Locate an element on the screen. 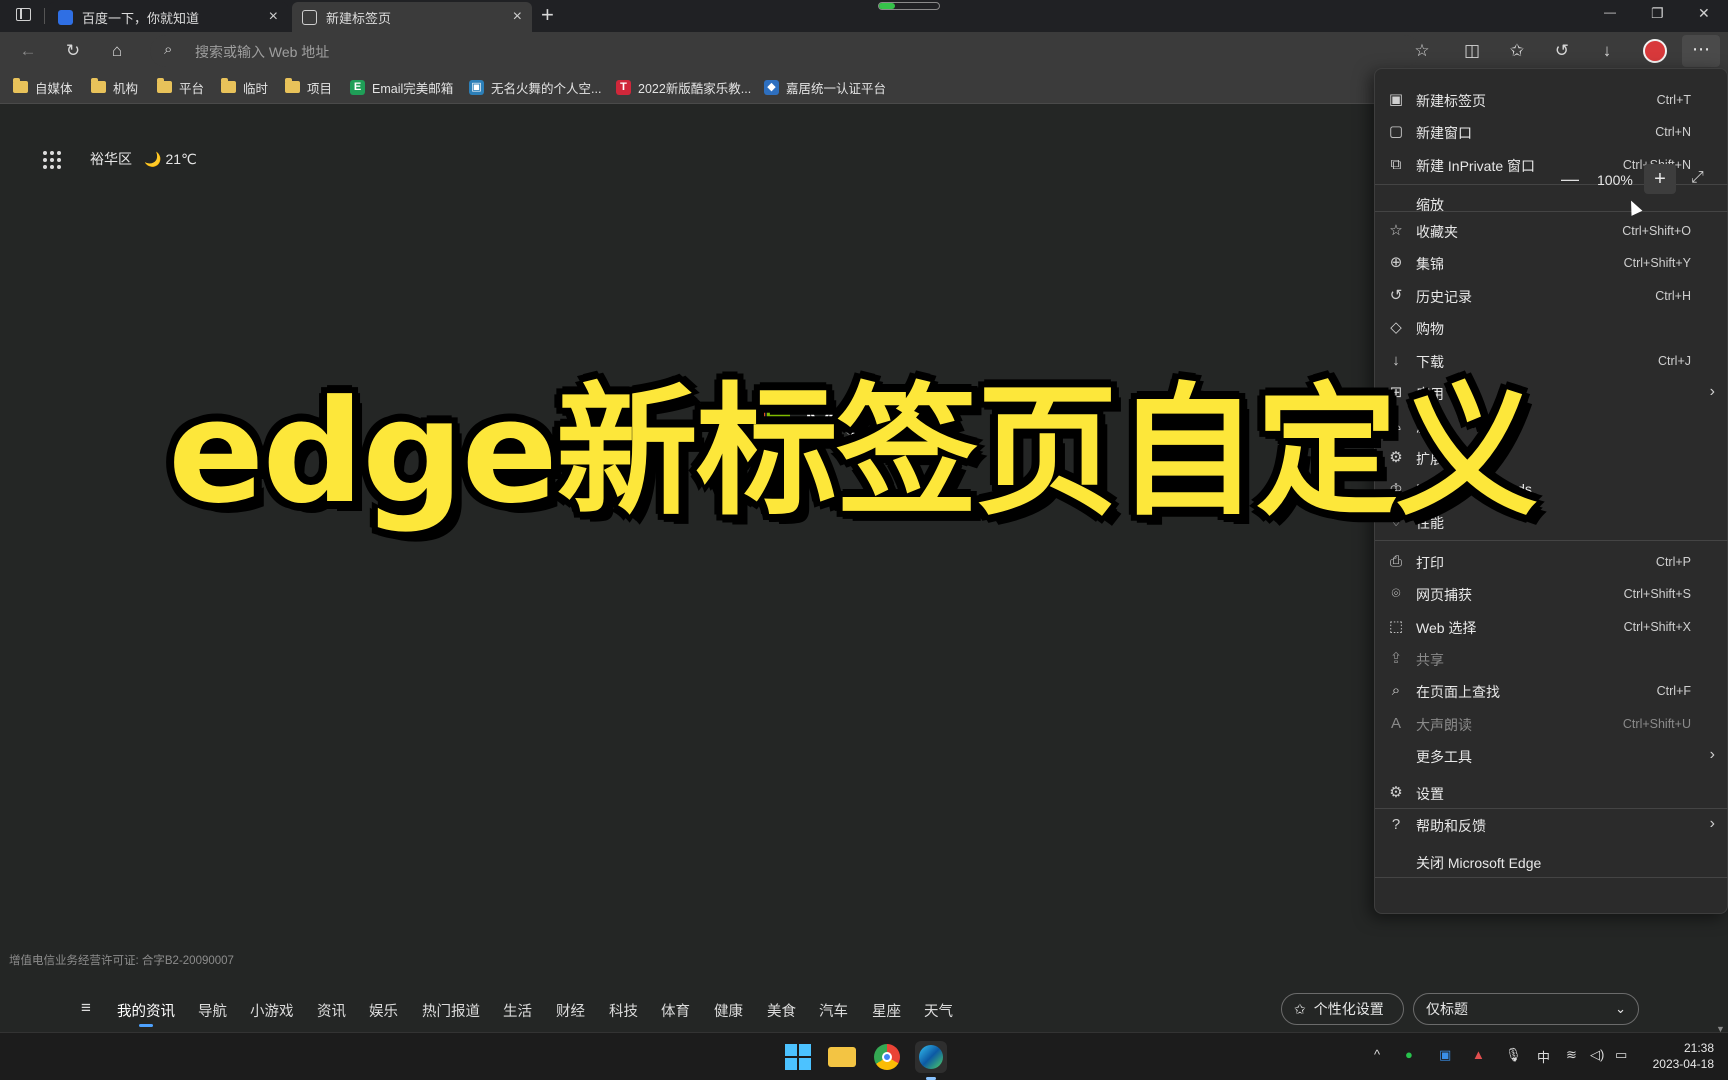 This screenshot has width=1728, height=1080. menu-more-tools: 更多工具 › is located at coordinates (1551, 756).